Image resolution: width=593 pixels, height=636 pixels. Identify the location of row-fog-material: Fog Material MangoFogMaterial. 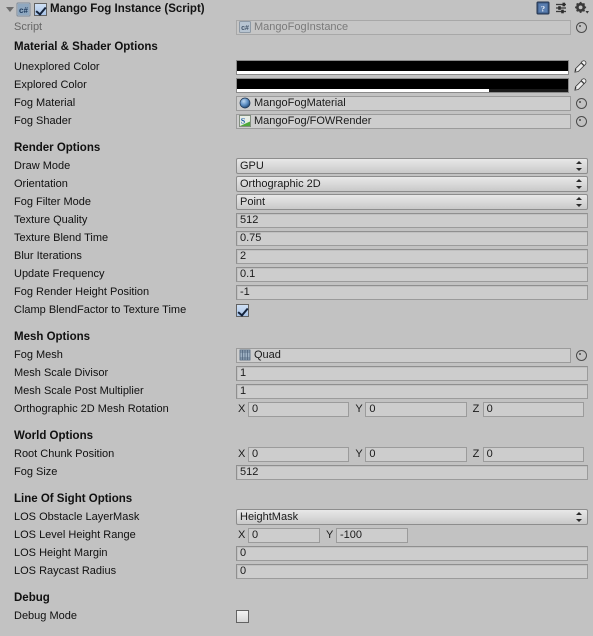
(296, 103).